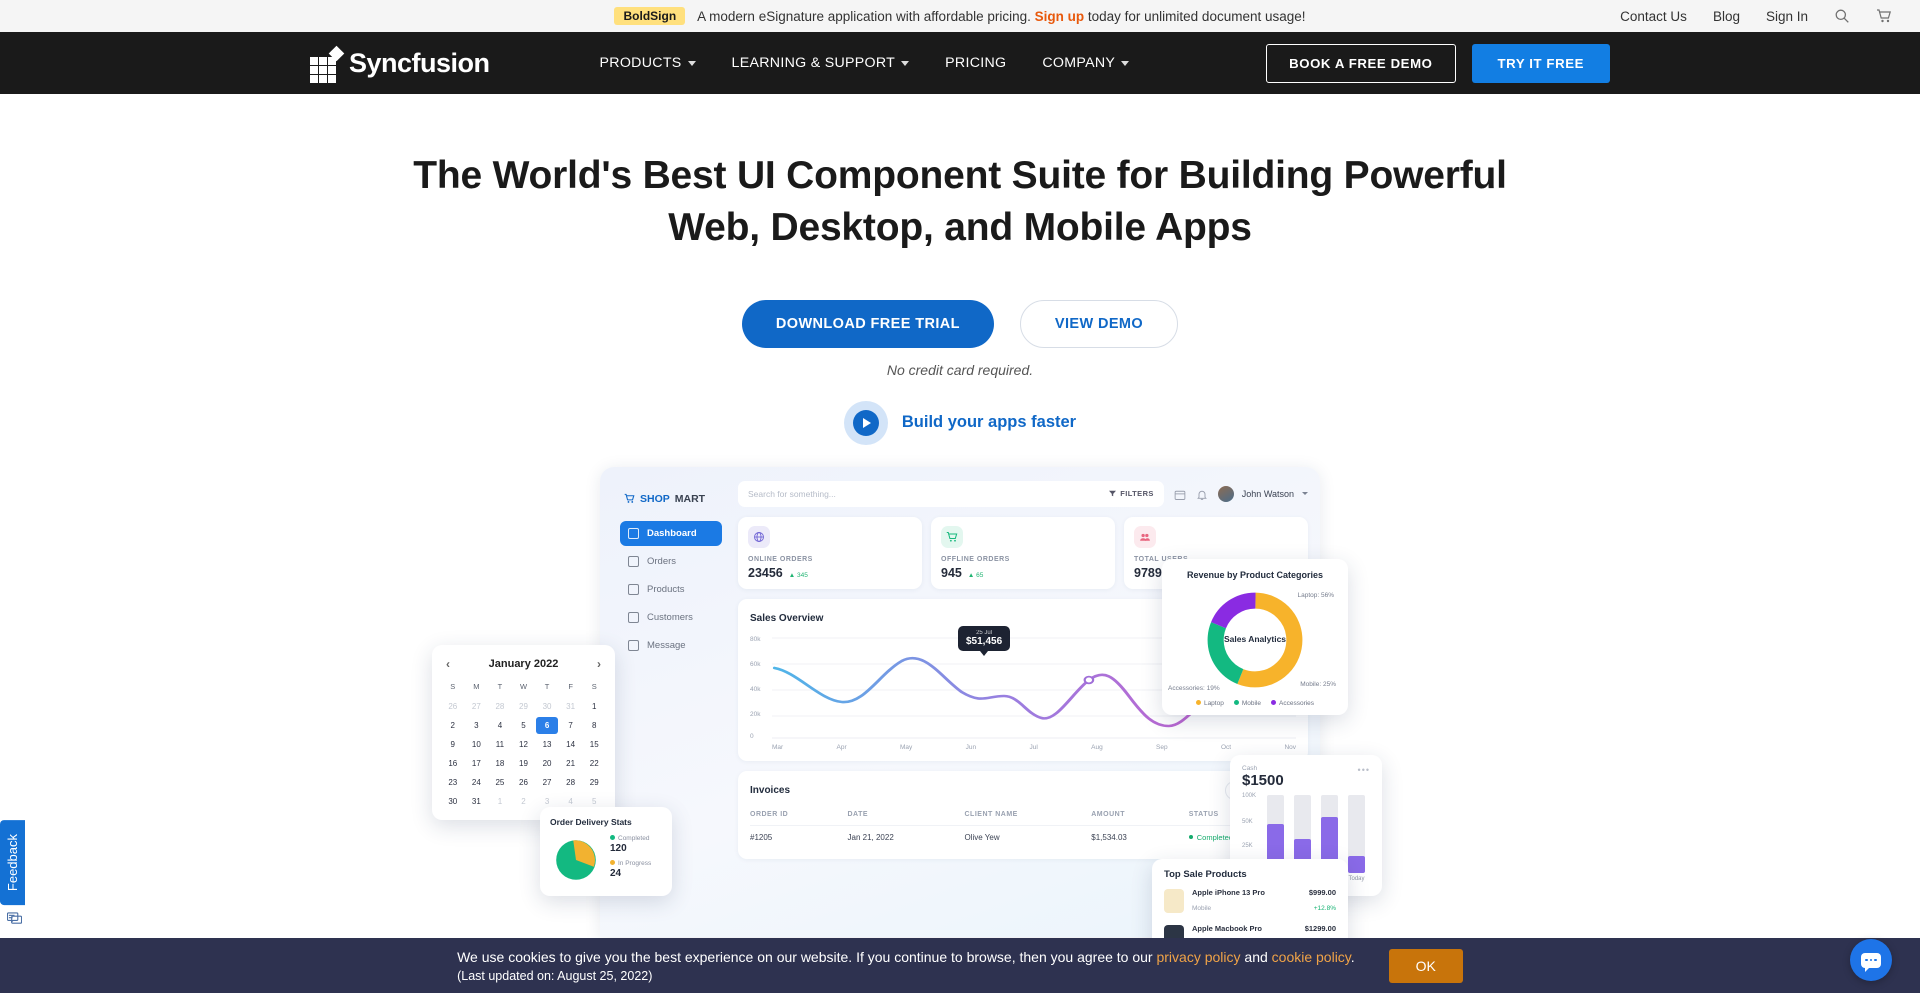 The height and width of the screenshot is (993, 1920). Describe the element at coordinates (453, 763) in the screenshot. I see `calendar-day: 16` at that location.